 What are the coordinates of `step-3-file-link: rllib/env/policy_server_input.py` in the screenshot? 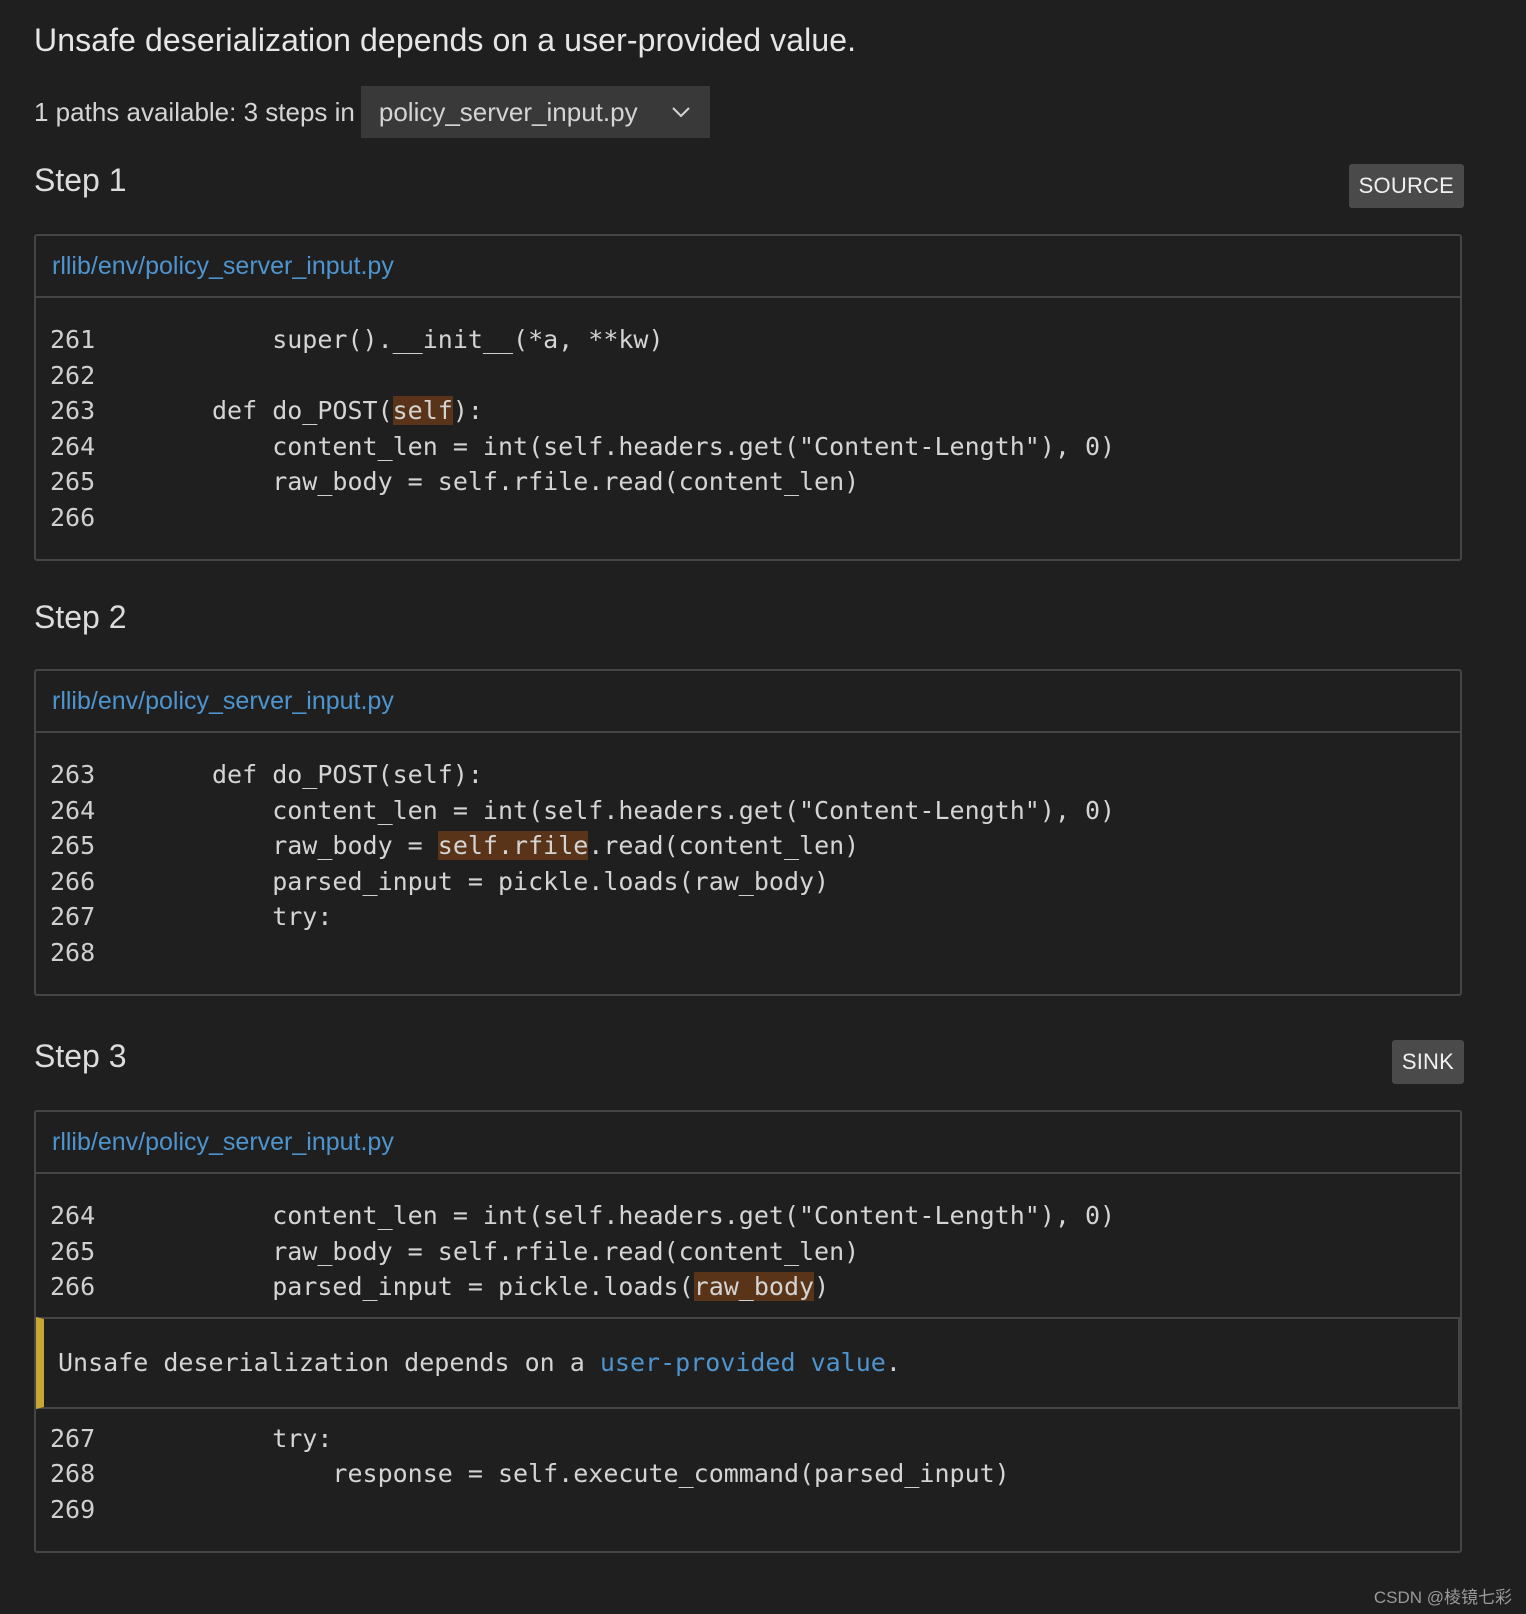 It's located at (223, 1142).